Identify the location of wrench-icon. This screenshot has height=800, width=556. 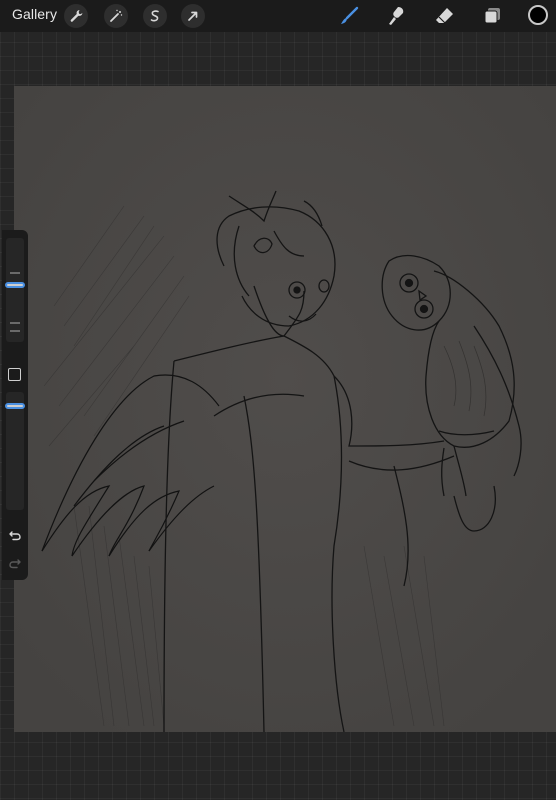
(76, 16).